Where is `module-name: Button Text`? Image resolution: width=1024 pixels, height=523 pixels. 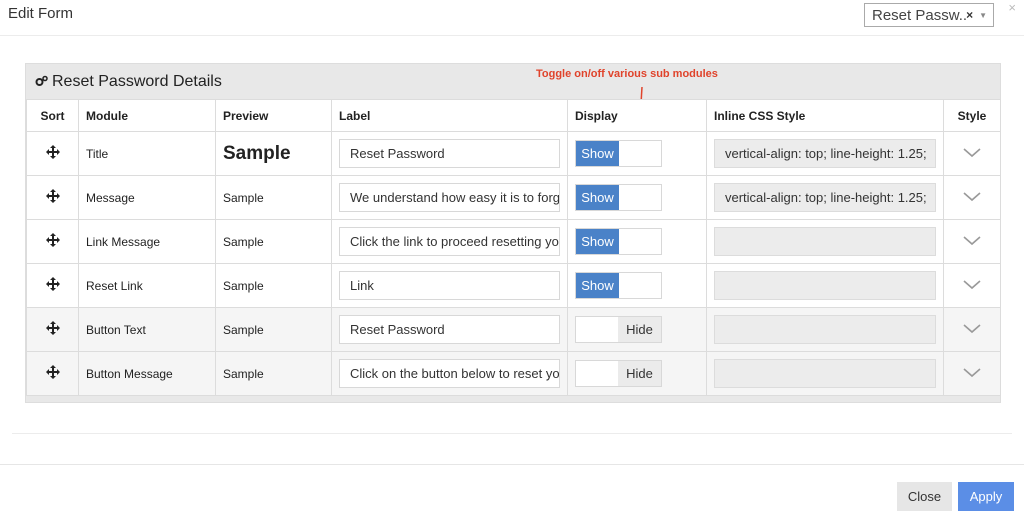 module-name: Button Text is located at coordinates (147, 329).